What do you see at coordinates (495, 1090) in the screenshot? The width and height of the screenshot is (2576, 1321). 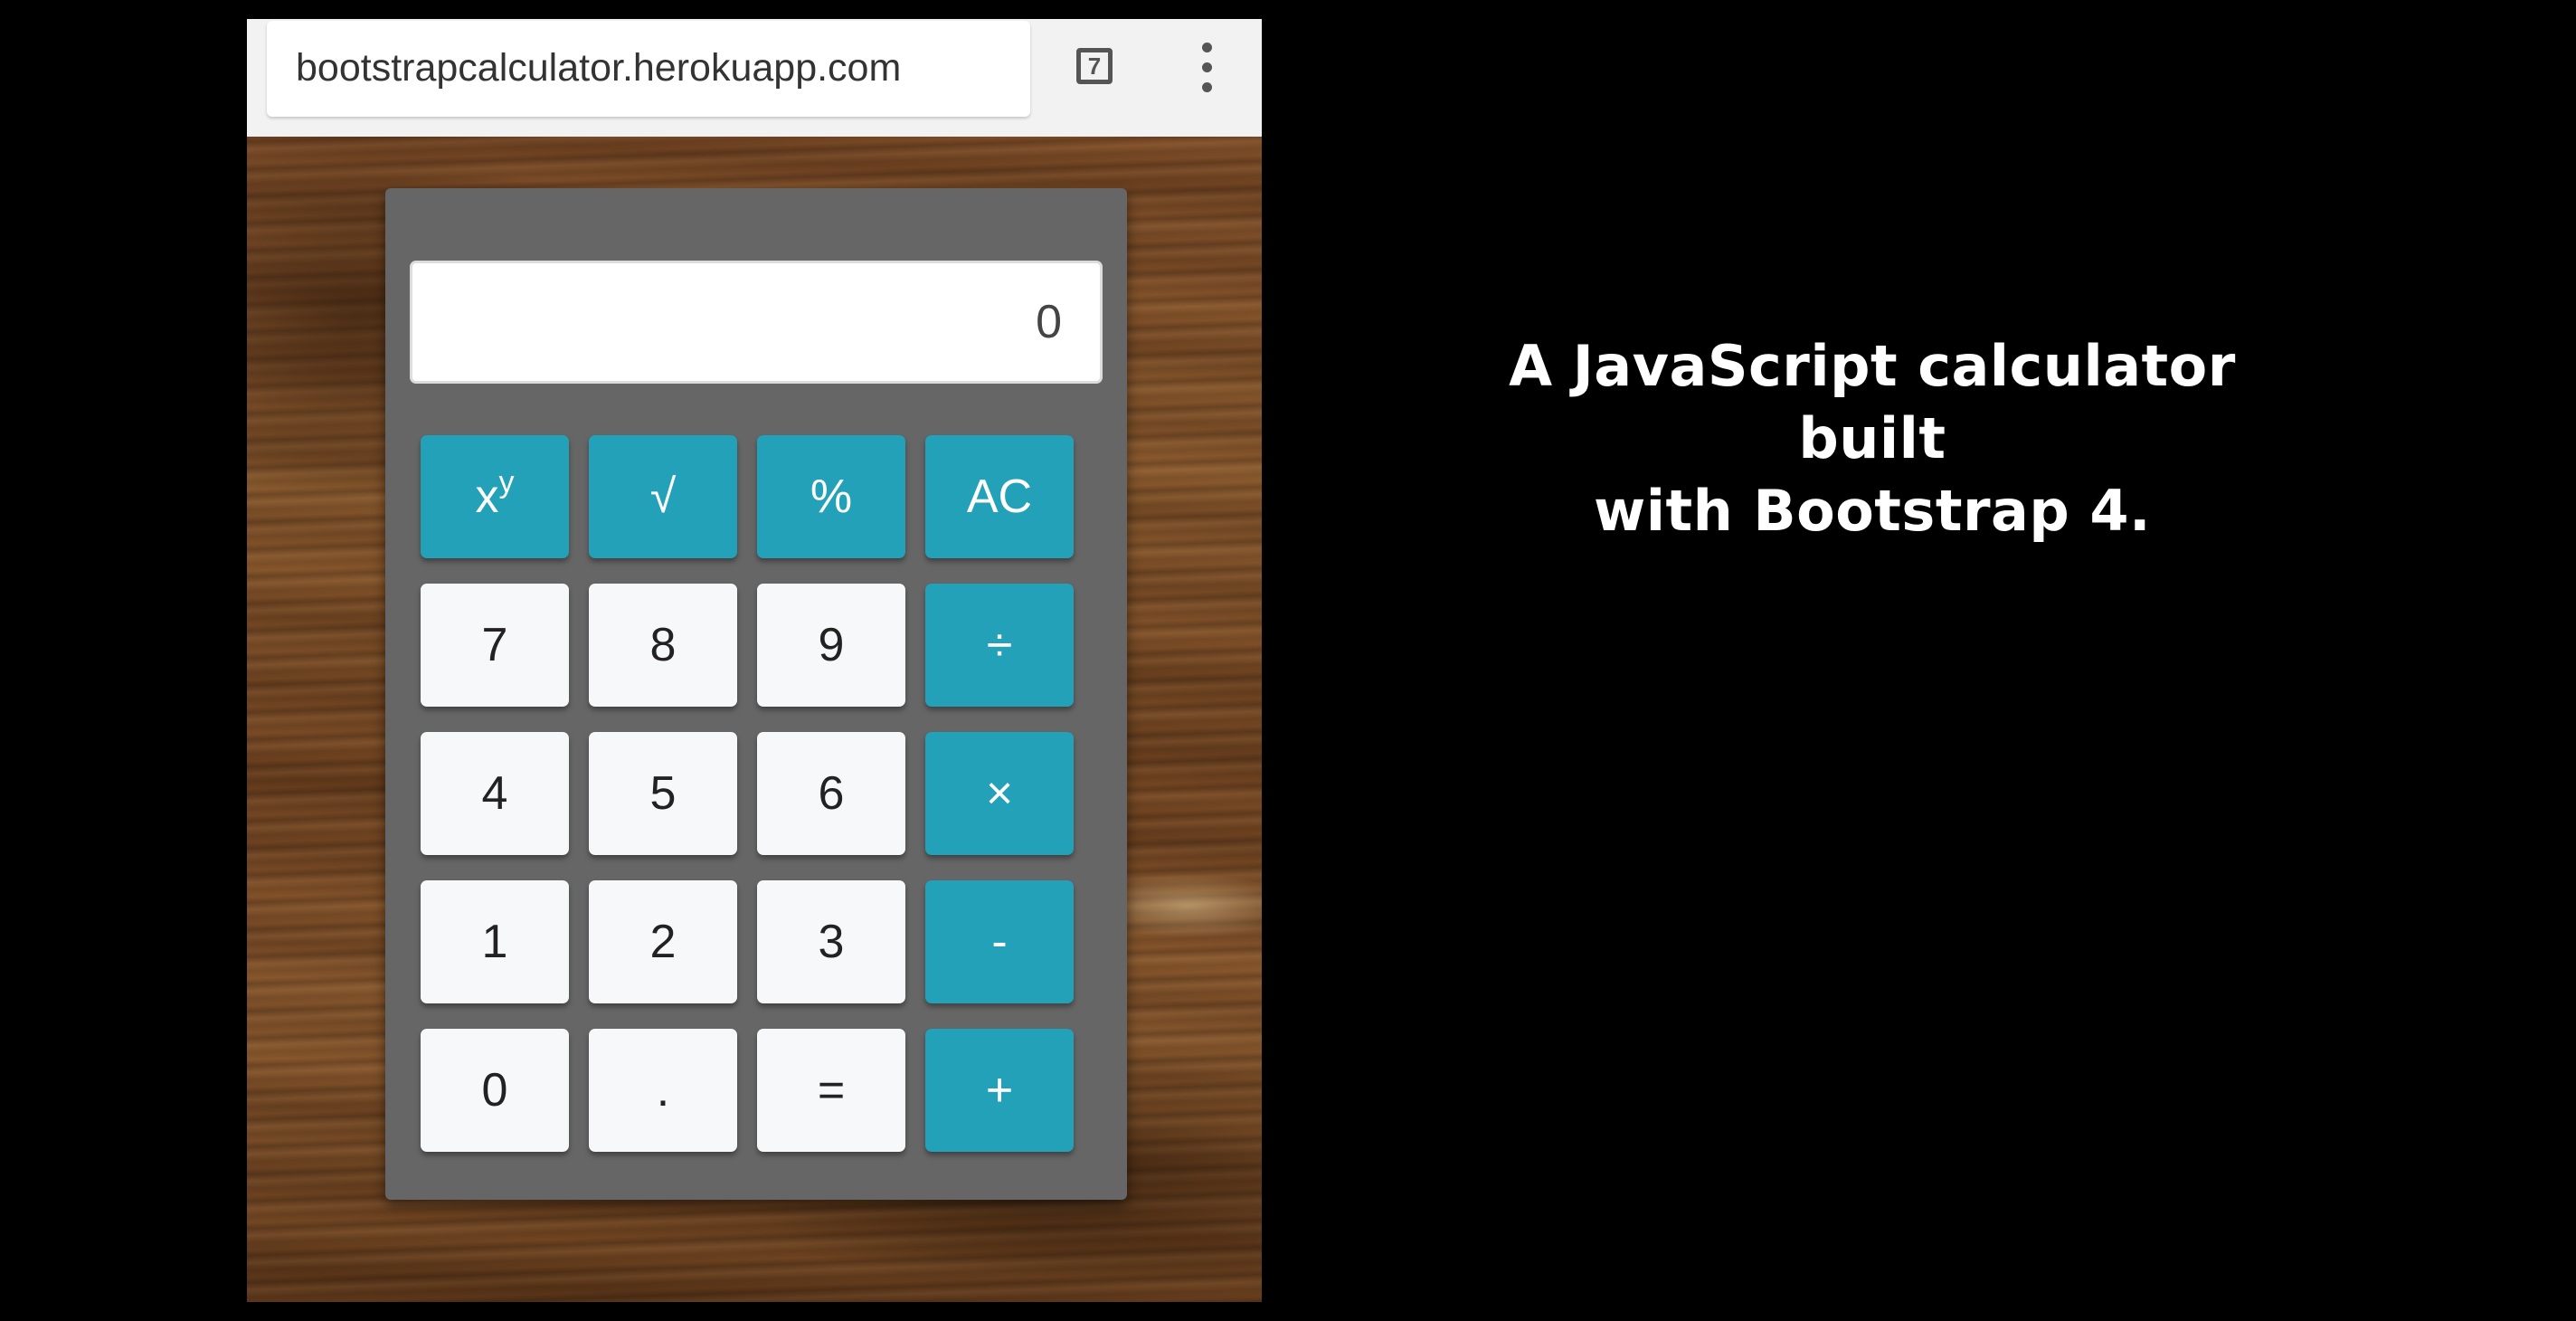 I see `digit-0-button: 0` at bounding box center [495, 1090].